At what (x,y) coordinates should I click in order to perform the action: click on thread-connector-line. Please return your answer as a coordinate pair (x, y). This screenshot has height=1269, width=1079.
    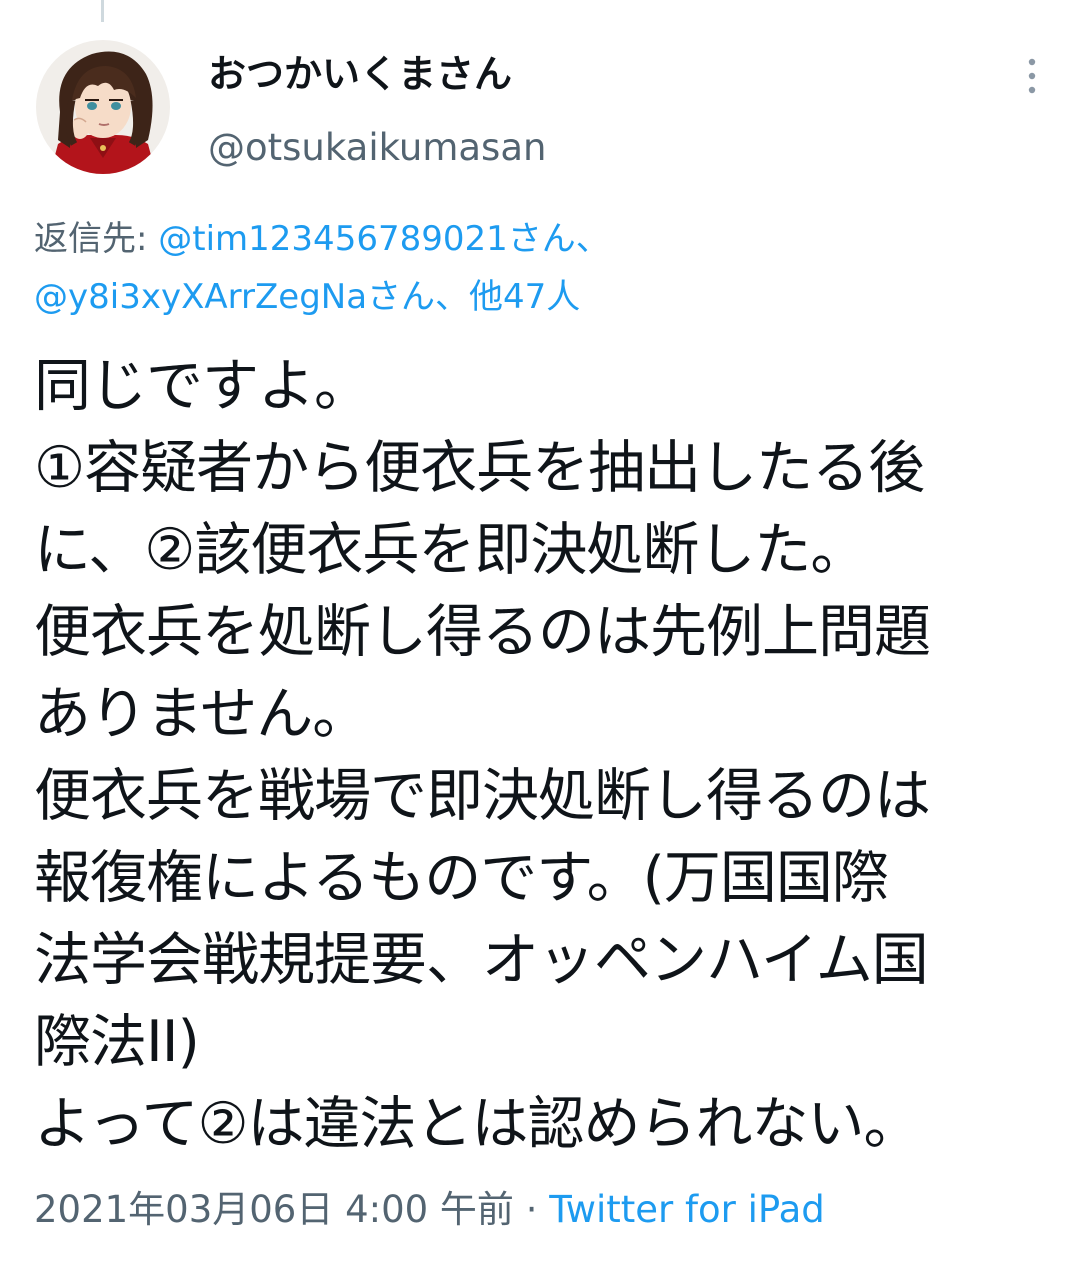
    Looking at the image, I should click on (102, 11).